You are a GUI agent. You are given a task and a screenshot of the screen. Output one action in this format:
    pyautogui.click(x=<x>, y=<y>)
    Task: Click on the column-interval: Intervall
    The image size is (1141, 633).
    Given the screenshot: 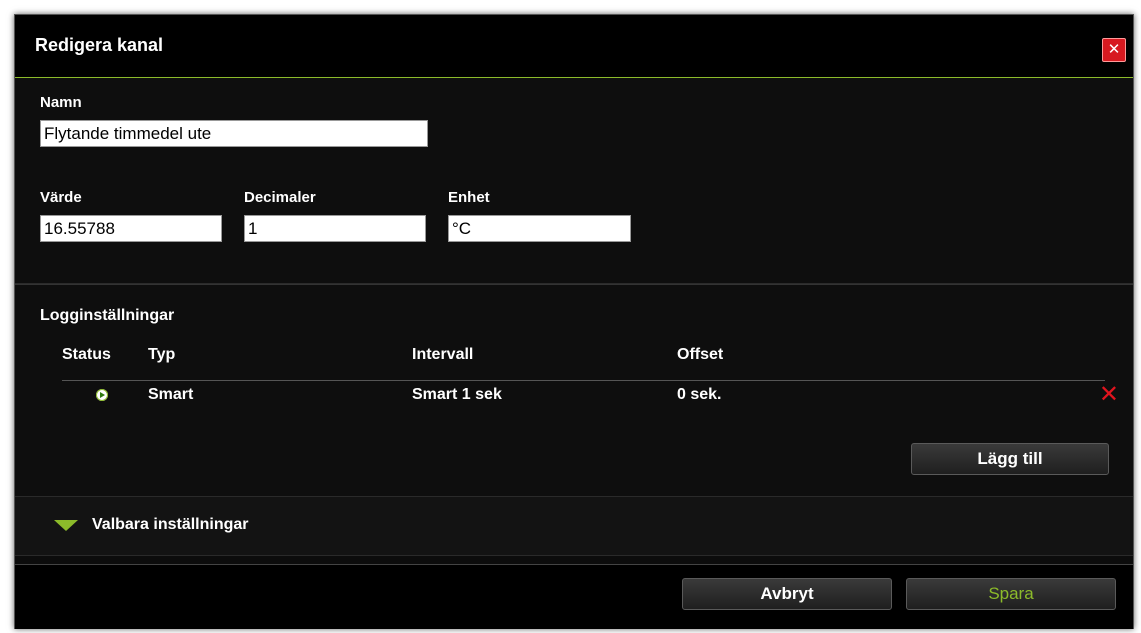 What is the action you would take?
    pyautogui.click(x=443, y=354)
    